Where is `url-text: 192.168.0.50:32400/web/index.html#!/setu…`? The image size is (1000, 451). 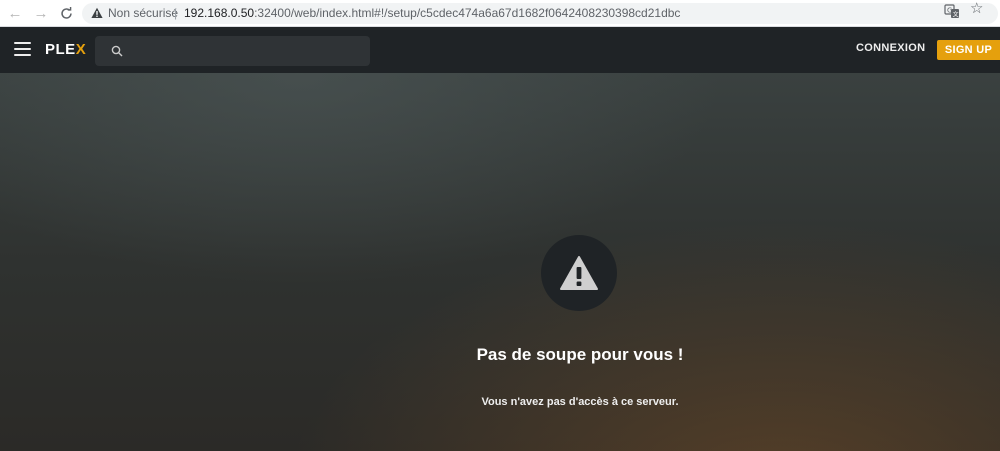
url-text: 192.168.0.50:32400/web/index.html#!/setu… is located at coordinates (432, 13).